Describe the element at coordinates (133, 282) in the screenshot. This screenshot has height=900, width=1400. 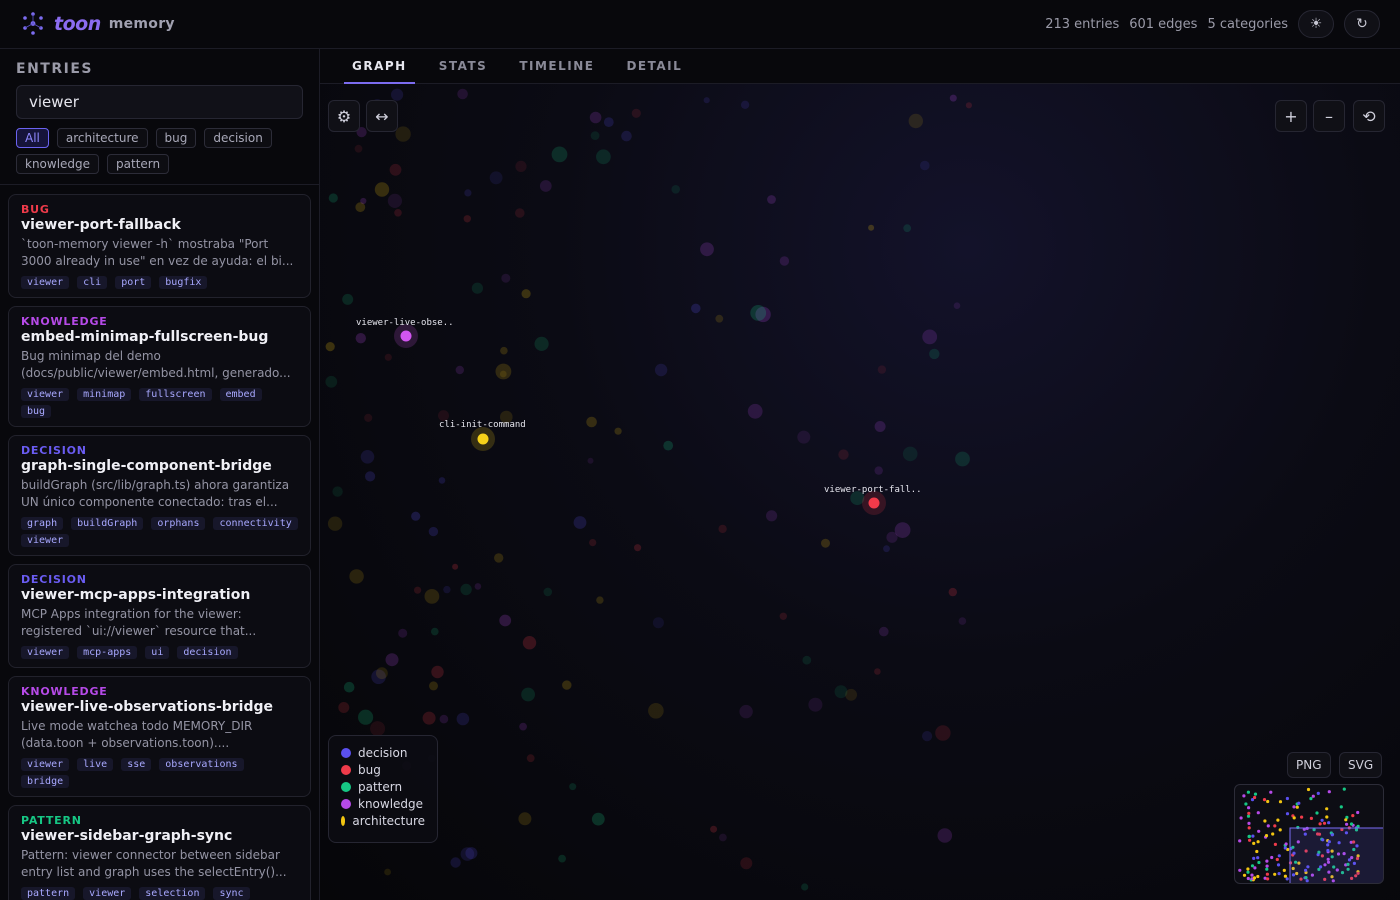
I see `entry-tag: port` at that location.